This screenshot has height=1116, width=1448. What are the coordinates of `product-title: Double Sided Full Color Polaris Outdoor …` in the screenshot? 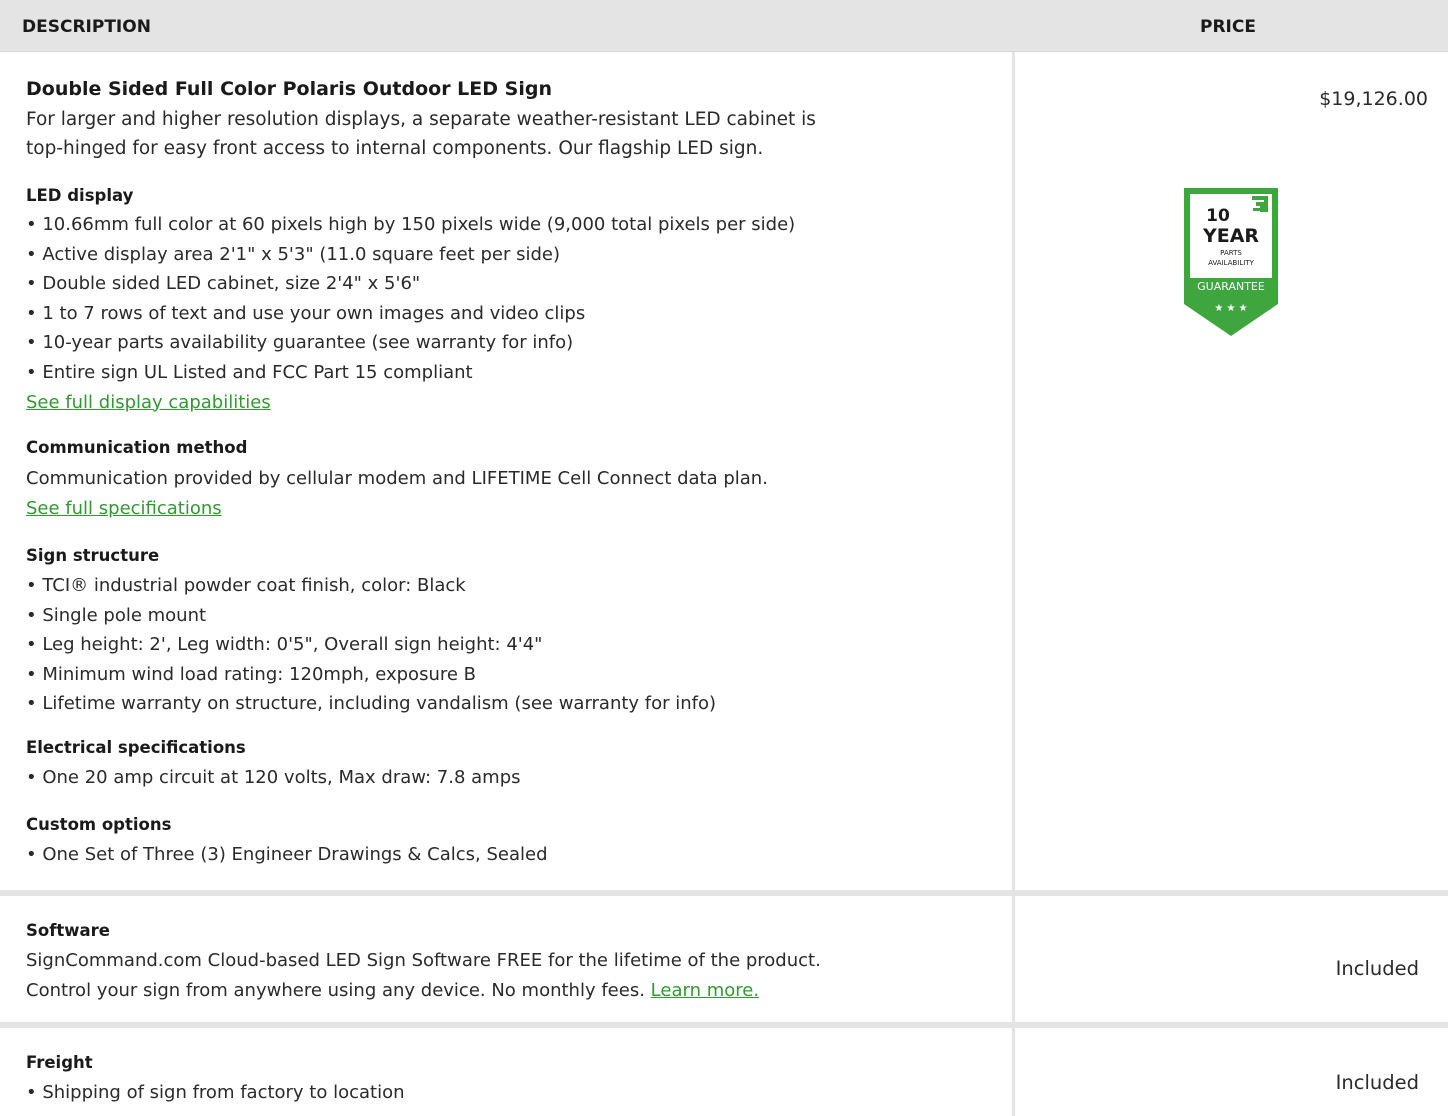 It's located at (289, 89).